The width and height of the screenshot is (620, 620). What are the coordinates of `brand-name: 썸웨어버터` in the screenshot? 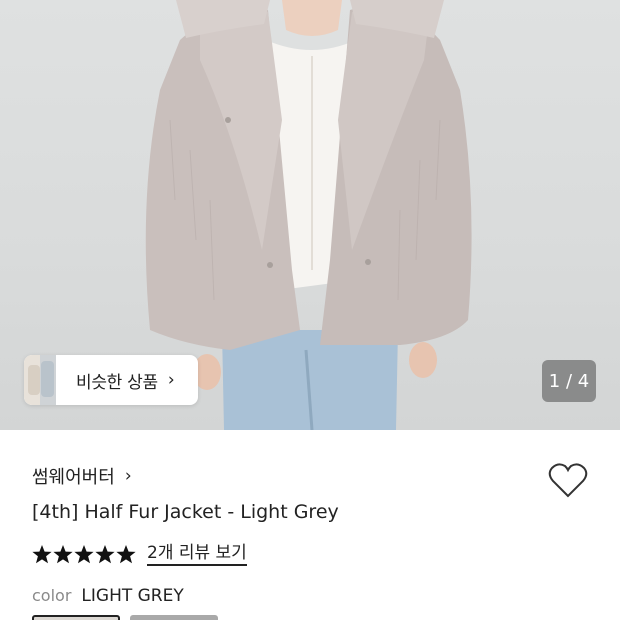 It's located at (73, 477).